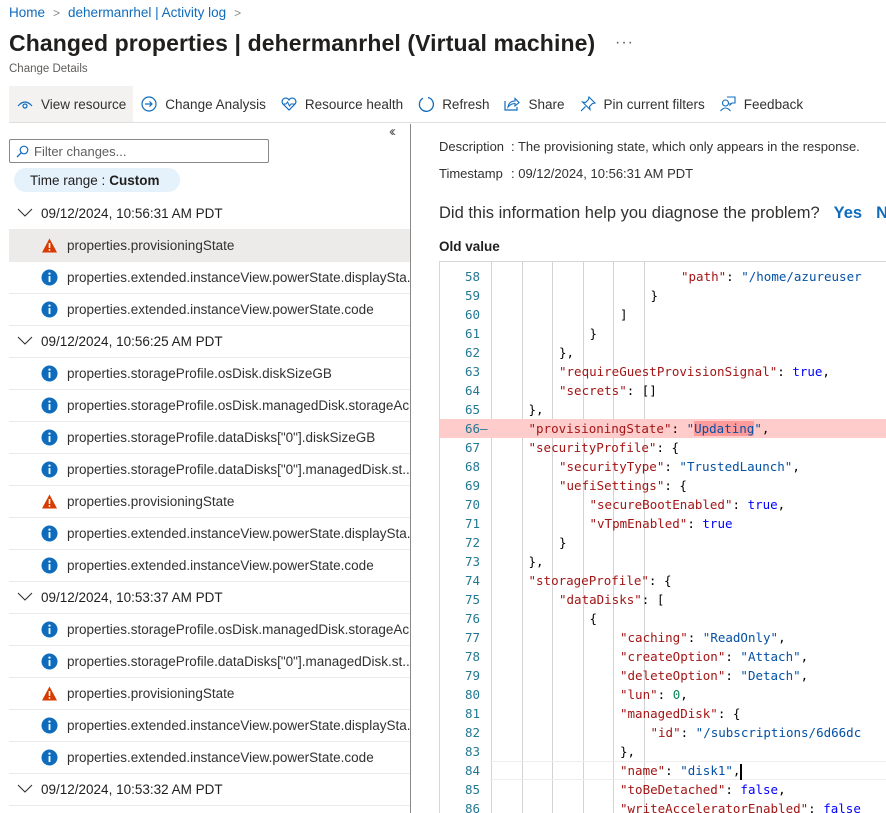 Image resolution: width=886 pixels, height=813 pixels. What do you see at coordinates (27, 12) in the screenshot?
I see `breadcrumb-home: Home` at bounding box center [27, 12].